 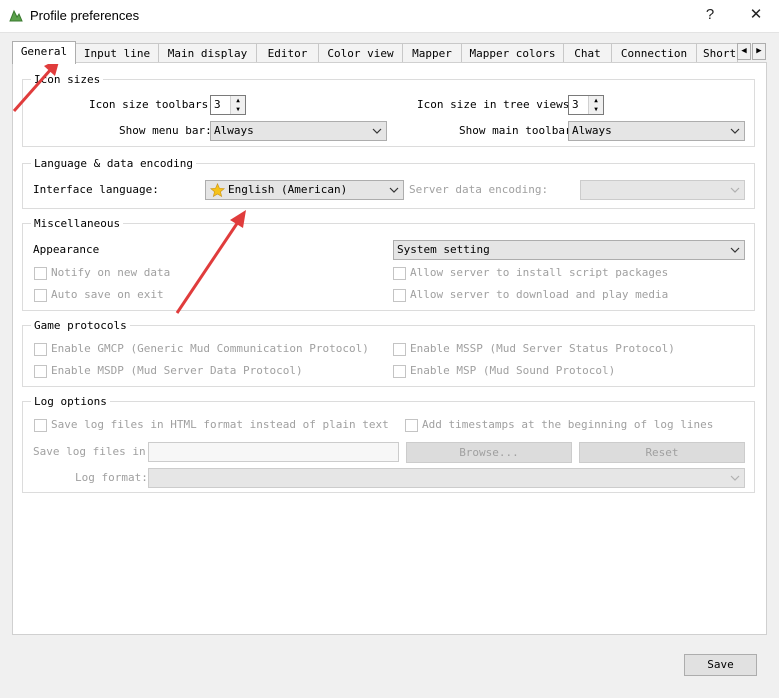 I want to click on msp-label: Enable MSP (Mud Sound Protocol), so click(x=513, y=370).